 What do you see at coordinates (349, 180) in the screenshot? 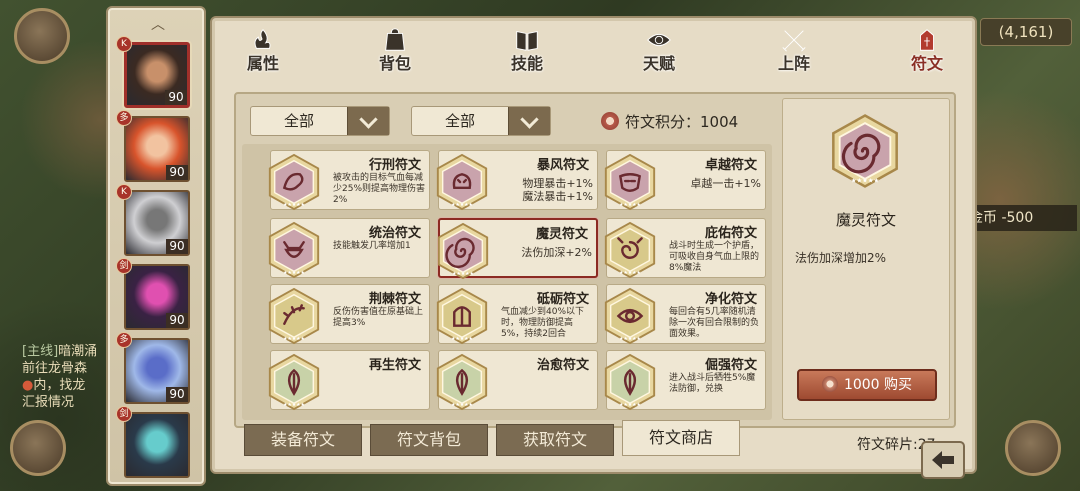
I see `rune-card: ★★★★★ 行刑符文 被攻击的目标气血每减少25%则提高物理伤害2%` at bounding box center [349, 180].